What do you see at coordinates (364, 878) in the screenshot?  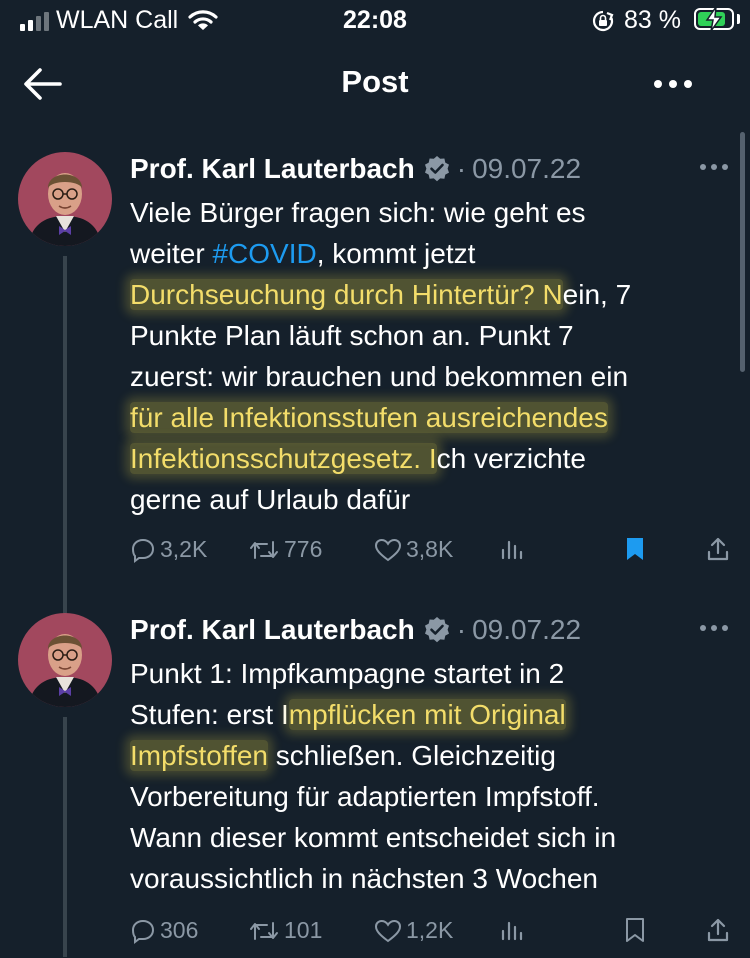 I see `text-span: voraussichtlich in nächsten 3 Wochen` at bounding box center [364, 878].